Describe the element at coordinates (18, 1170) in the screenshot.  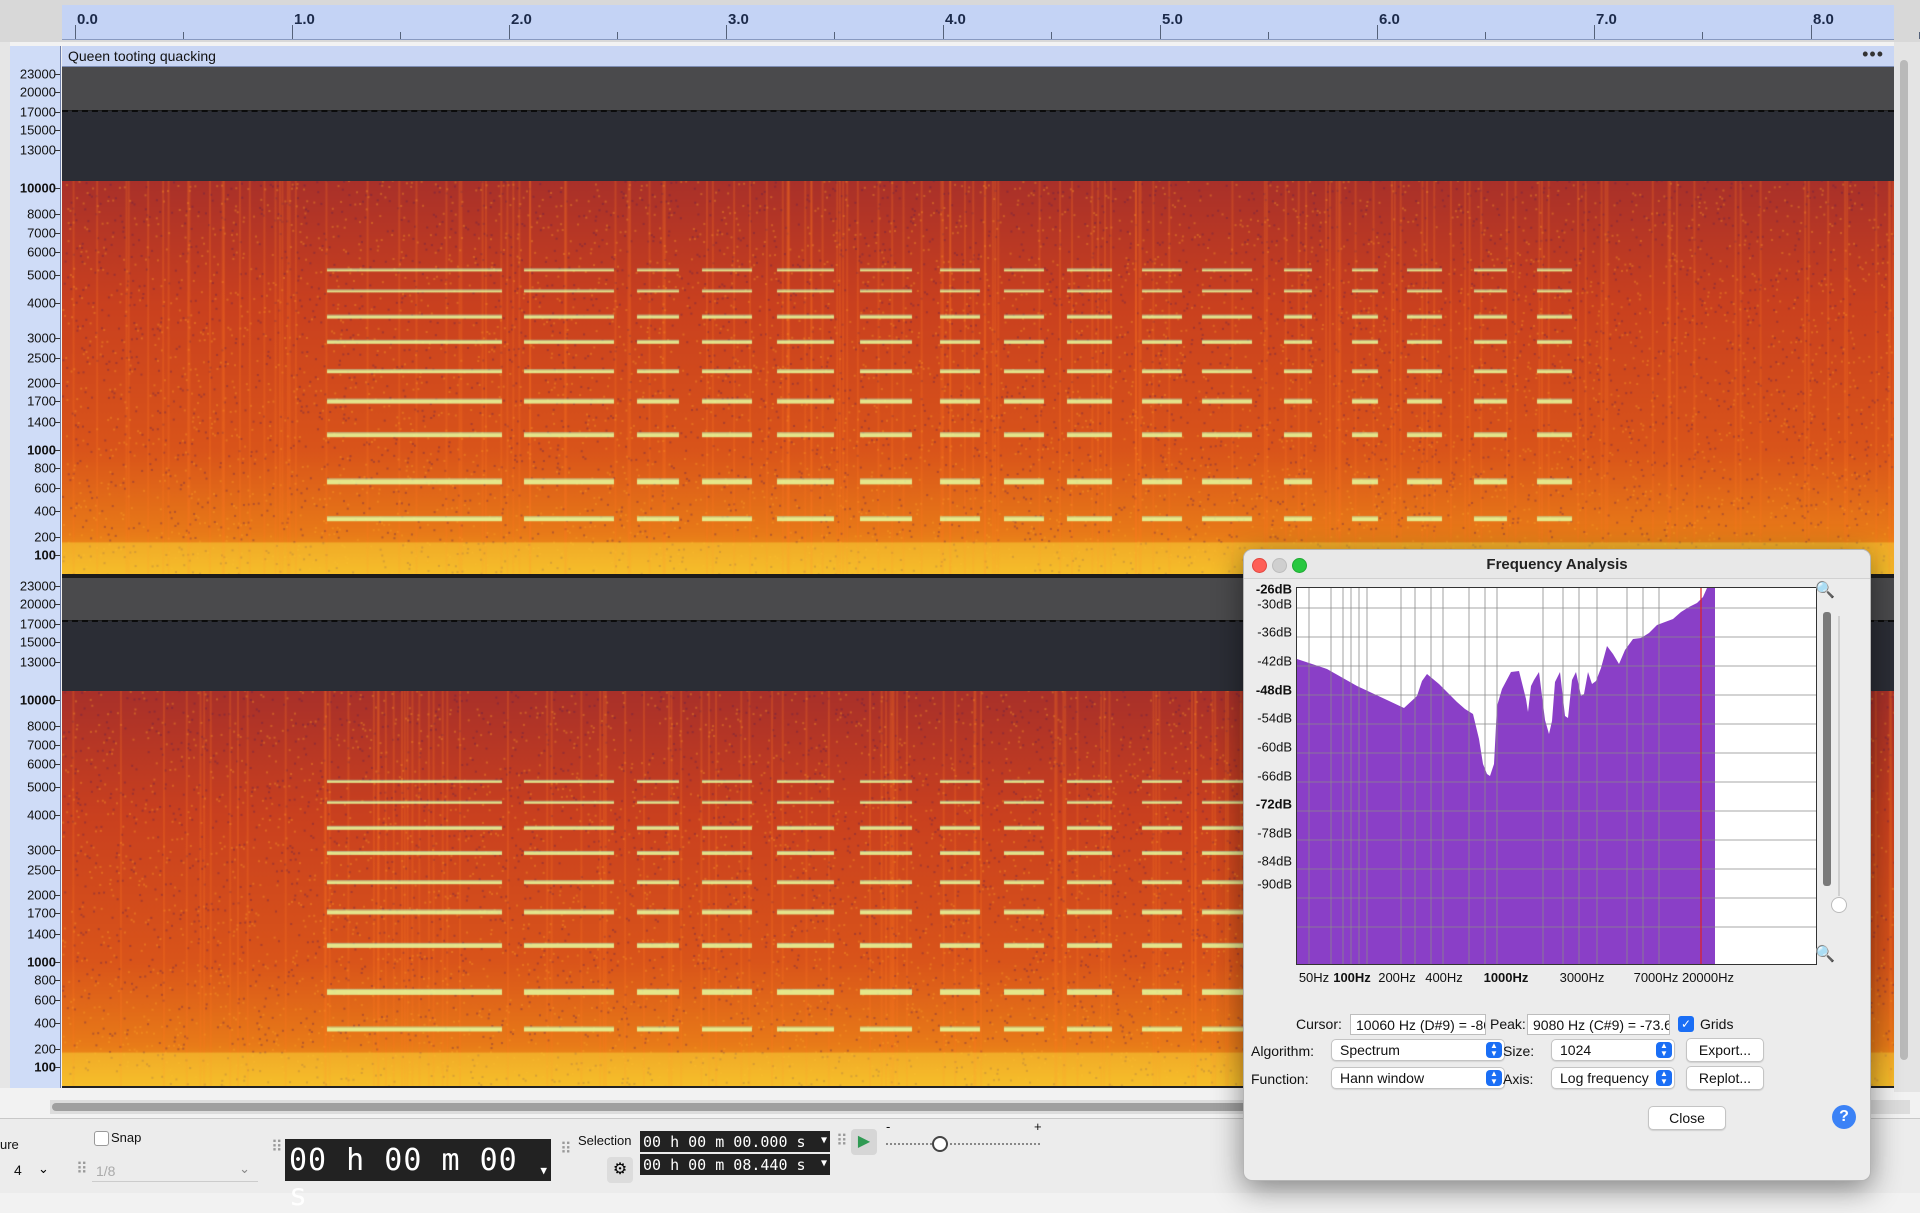
I see `measure-value: 4` at that location.